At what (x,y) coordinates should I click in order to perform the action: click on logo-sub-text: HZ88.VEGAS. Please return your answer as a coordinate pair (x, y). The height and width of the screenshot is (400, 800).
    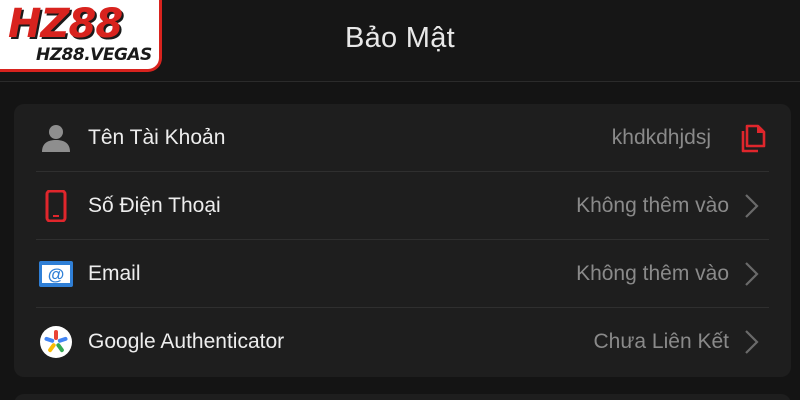
    Looking at the image, I should click on (94, 55).